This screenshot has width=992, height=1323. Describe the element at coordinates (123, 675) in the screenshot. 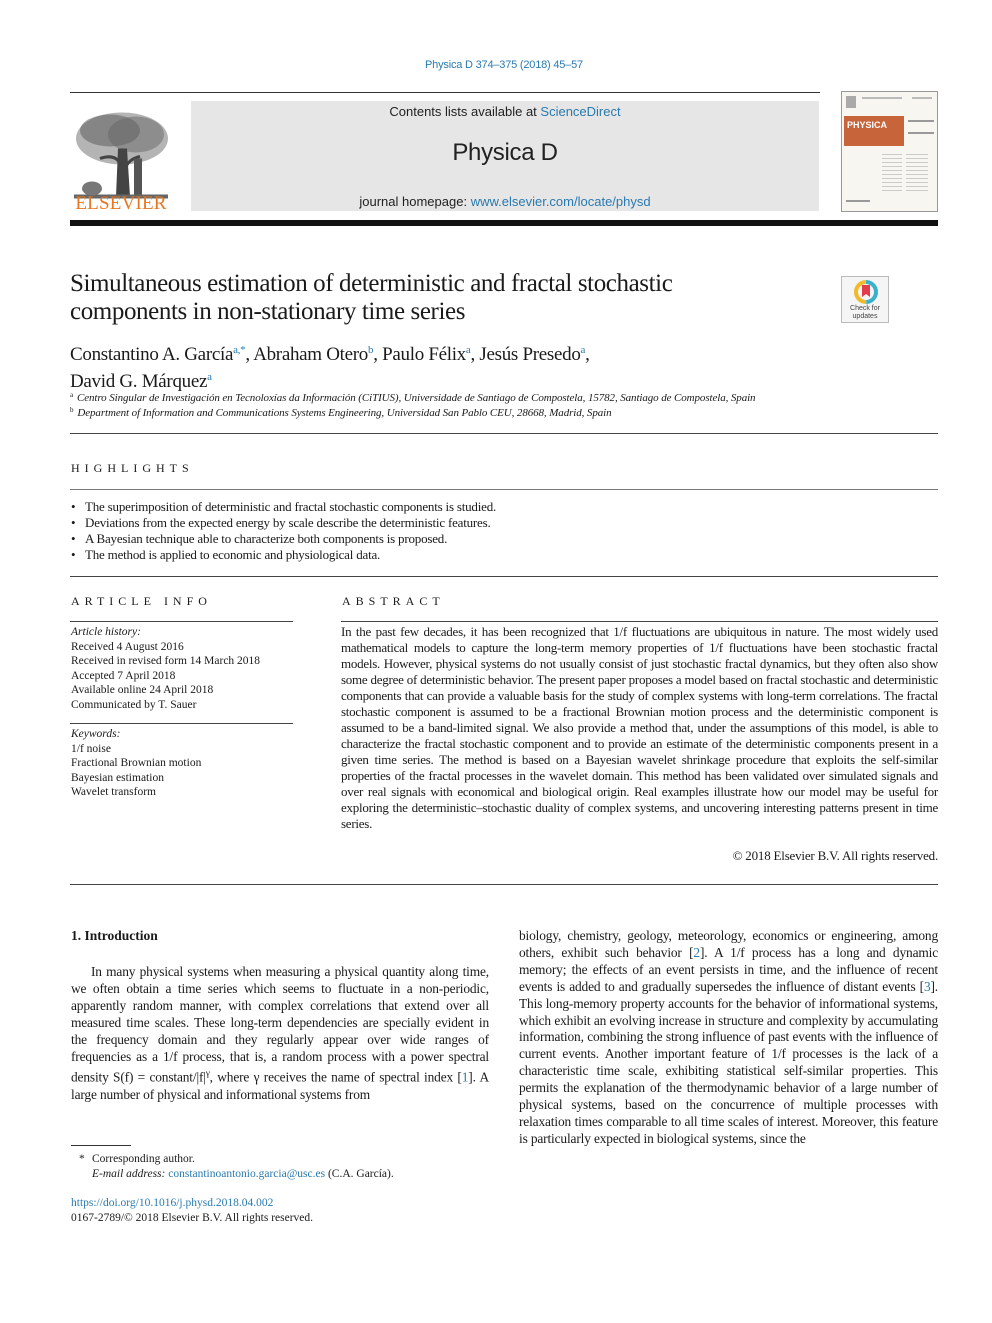

I see `history-entry: Accepted 7 April 2018` at that location.